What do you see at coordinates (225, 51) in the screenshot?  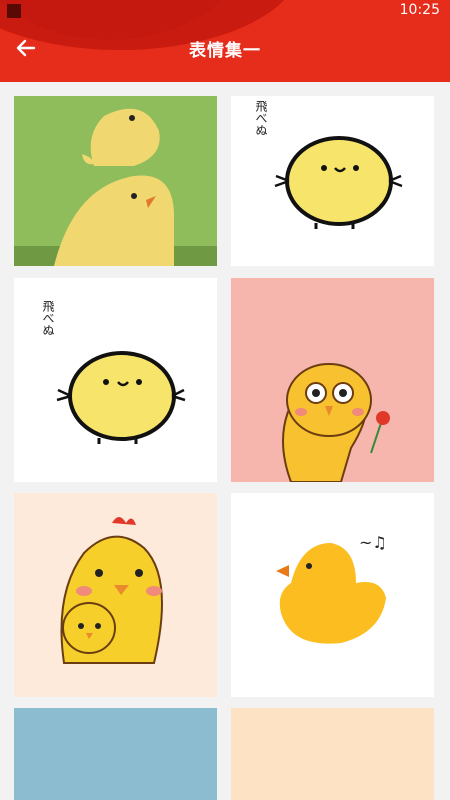 I see `page-title: 表情集一` at bounding box center [225, 51].